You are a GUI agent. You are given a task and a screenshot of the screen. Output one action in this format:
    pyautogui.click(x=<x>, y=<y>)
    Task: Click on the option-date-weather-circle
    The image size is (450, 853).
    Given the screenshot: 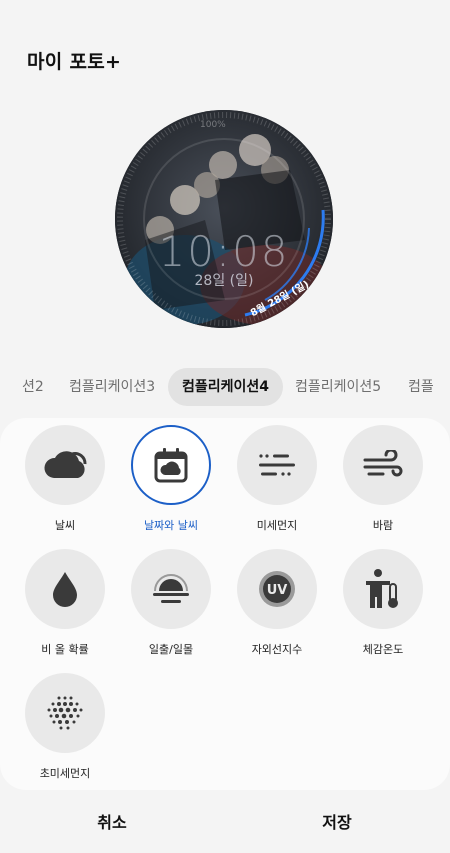 What is the action you would take?
    pyautogui.click(x=171, y=465)
    